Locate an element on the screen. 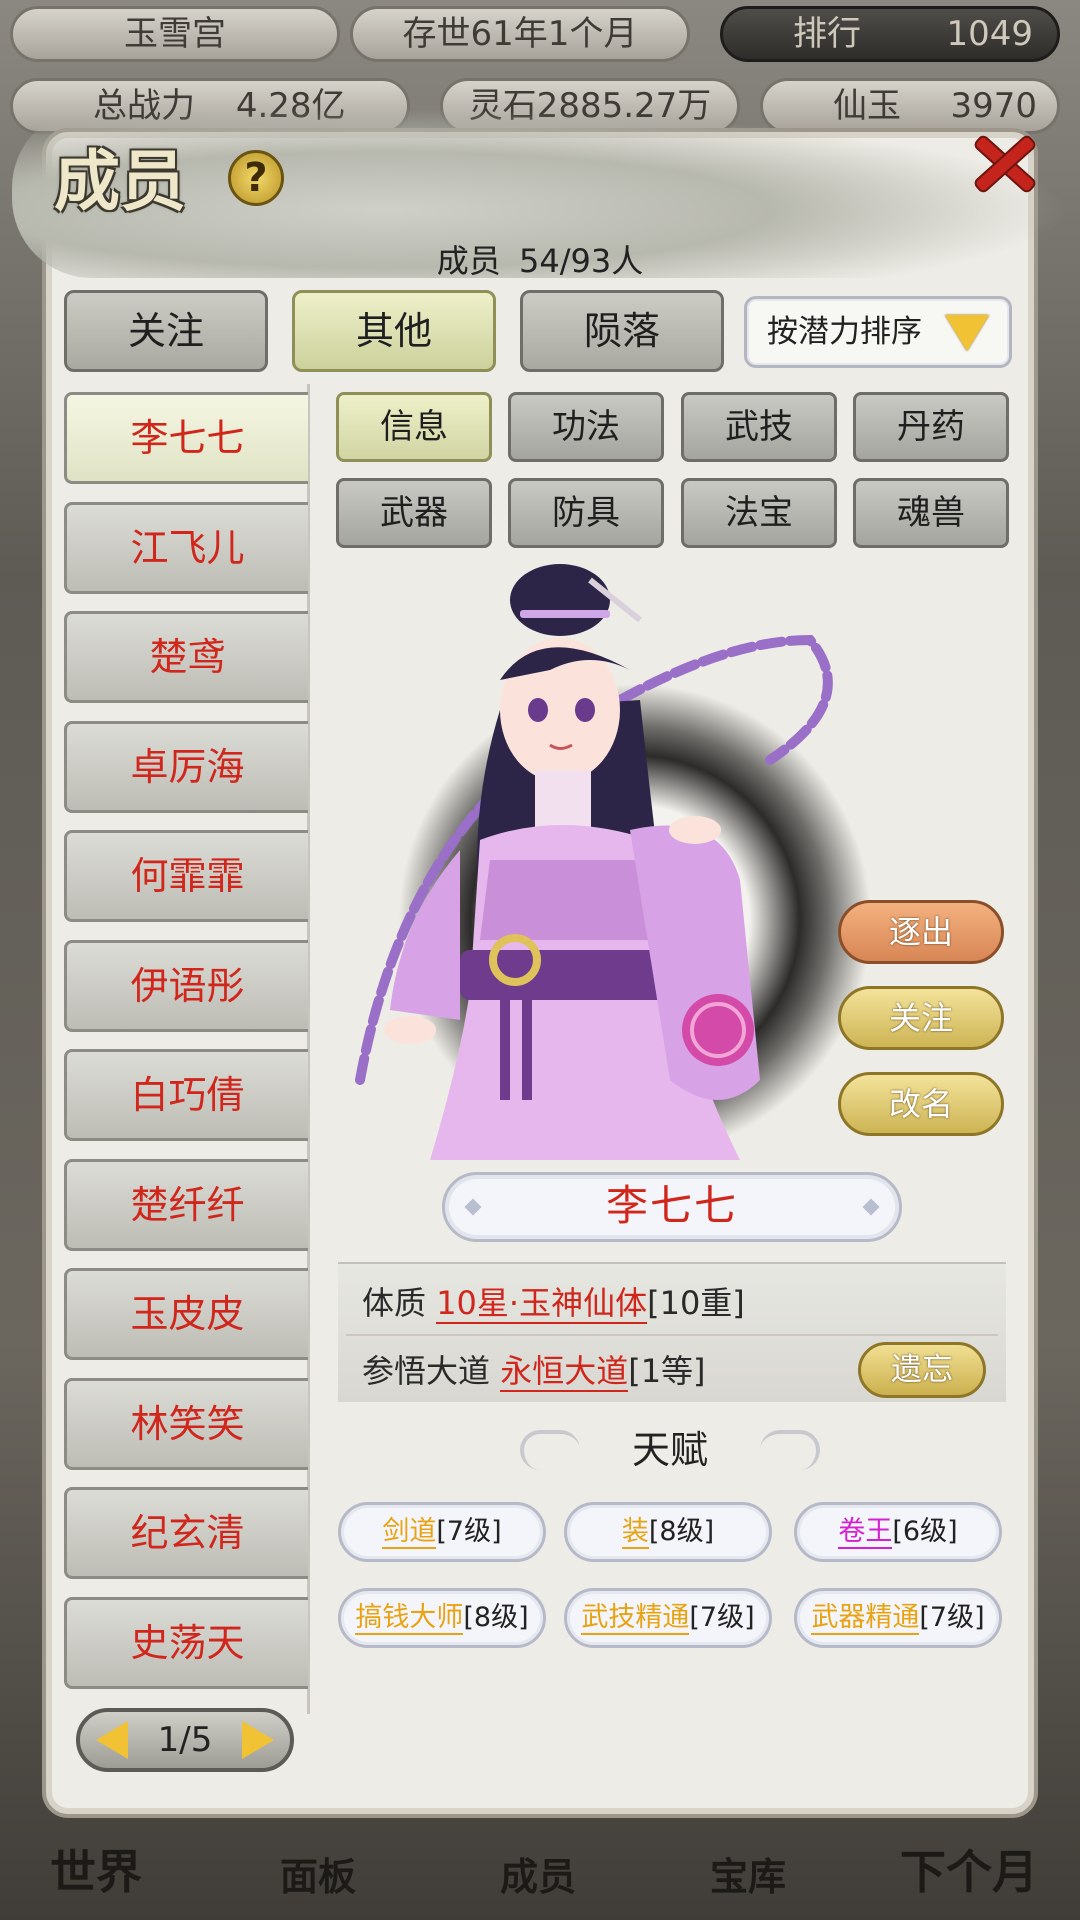  talent-badge: 装[8级] is located at coordinates (668, 1532).